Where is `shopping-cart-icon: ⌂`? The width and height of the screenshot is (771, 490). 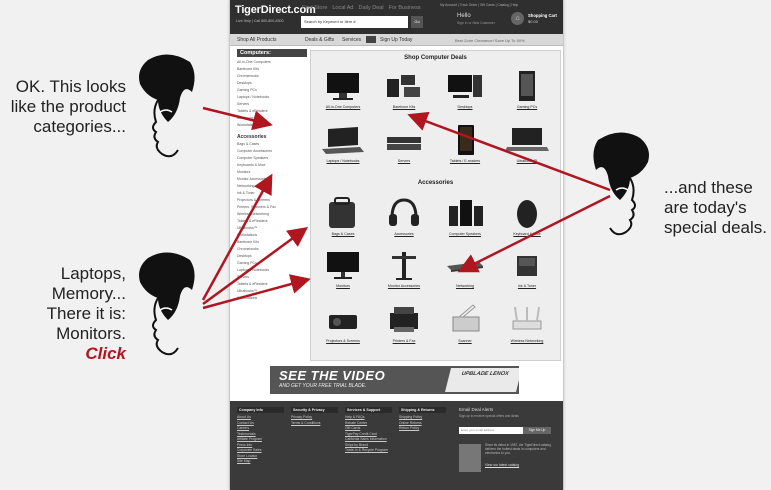
shopping-cart-icon: ⌂ is located at coordinates (517, 18).